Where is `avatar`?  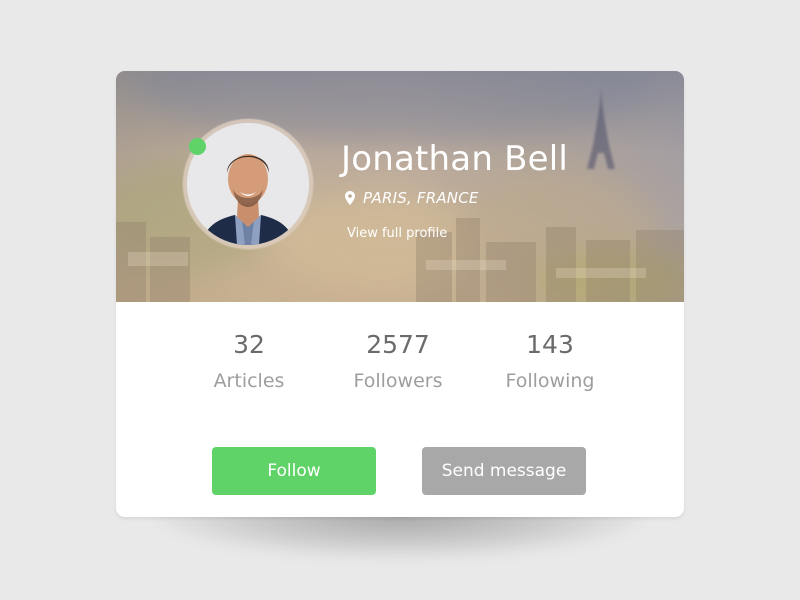 avatar is located at coordinates (248, 184).